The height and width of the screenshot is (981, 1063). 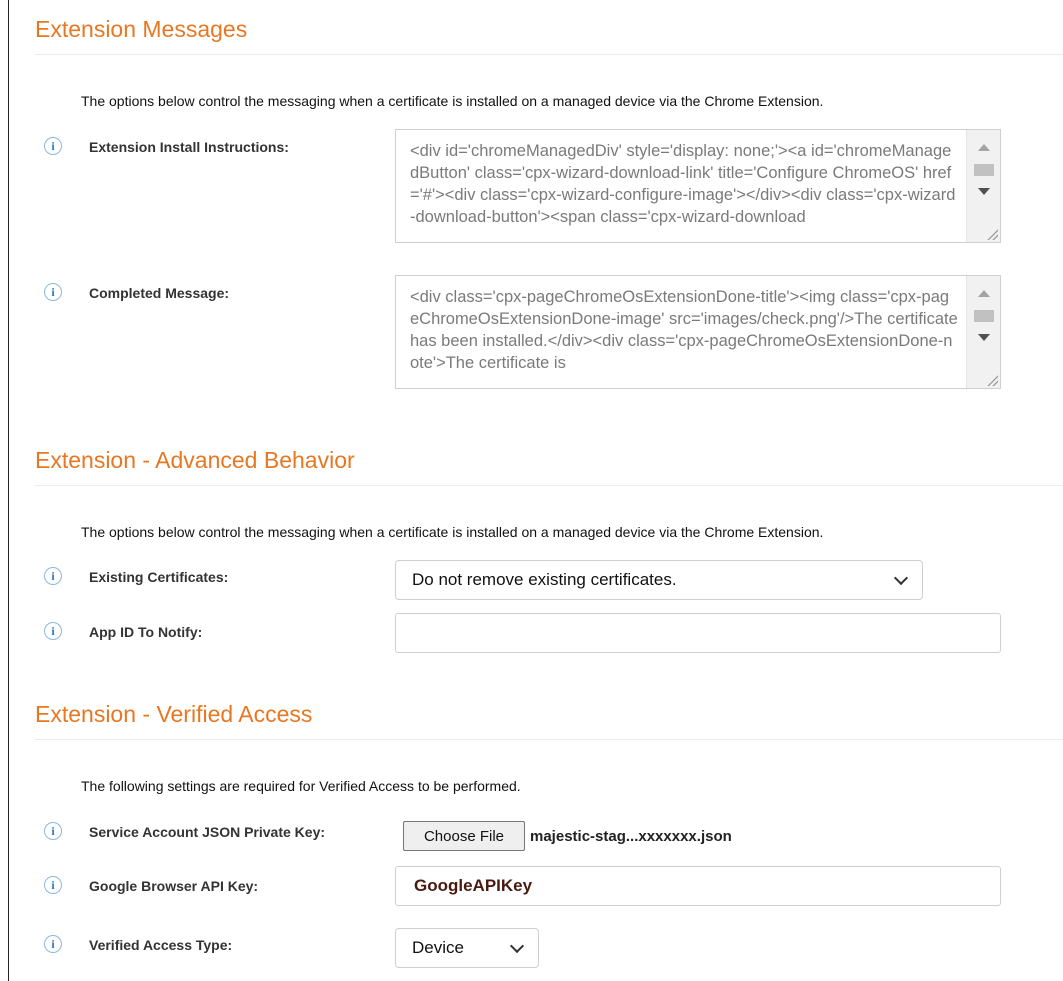 I want to click on section-title-extension-messages: Extension Messages, so click(x=141, y=29).